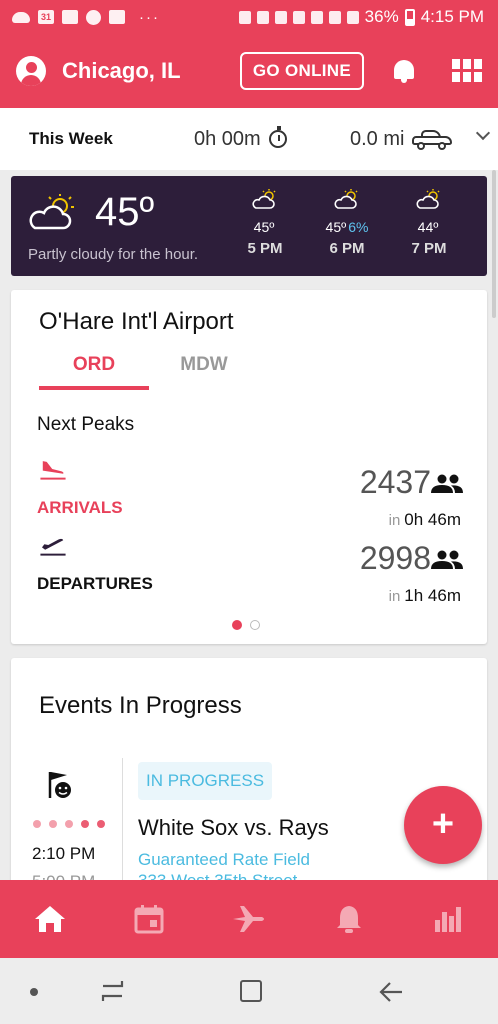  I want to click on bluetooth-icon, so click(262, 17).